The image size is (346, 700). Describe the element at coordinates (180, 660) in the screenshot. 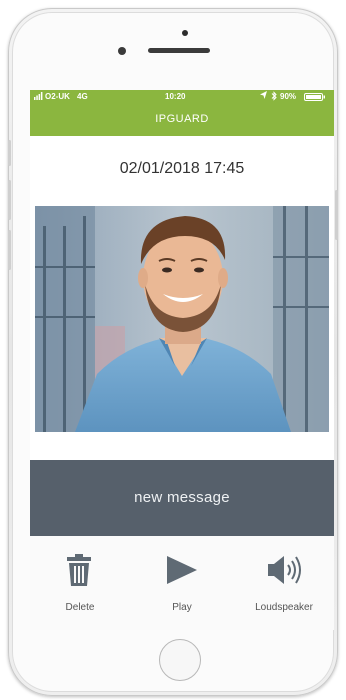

I see `home-button` at that location.